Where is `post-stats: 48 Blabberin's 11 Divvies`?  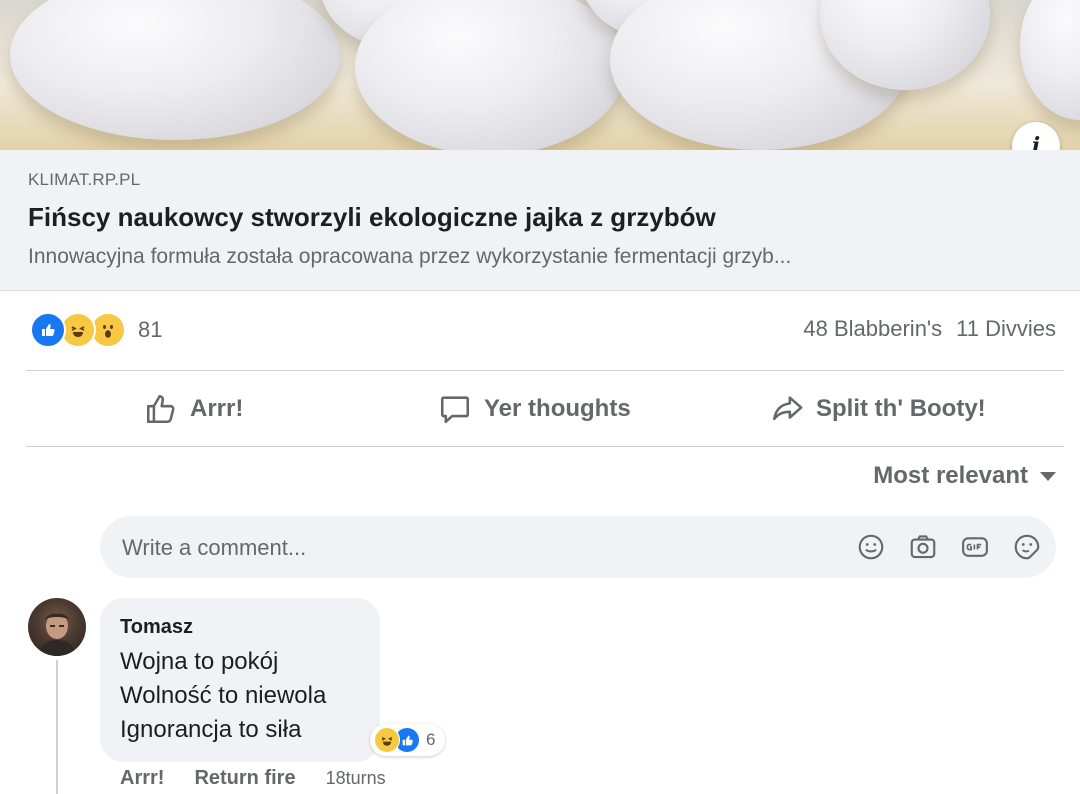
post-stats: 48 Blabberin's 11 Divvies is located at coordinates (929, 329).